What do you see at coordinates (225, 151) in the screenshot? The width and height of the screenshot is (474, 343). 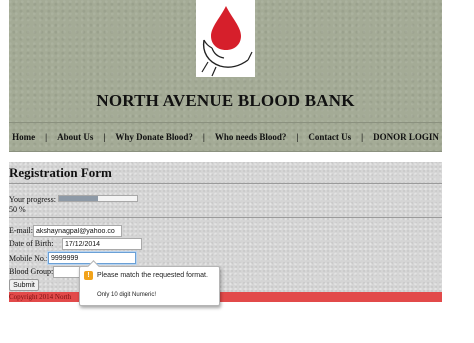 I see `nav-divider-bottom` at bounding box center [225, 151].